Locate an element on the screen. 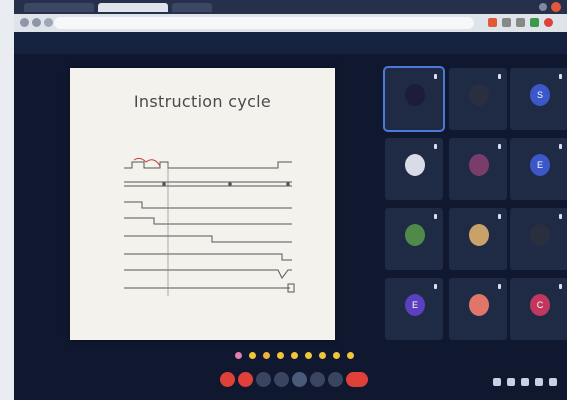 The height and width of the screenshot is (400, 567). present-screen-icon is located at coordinates (299, 379).